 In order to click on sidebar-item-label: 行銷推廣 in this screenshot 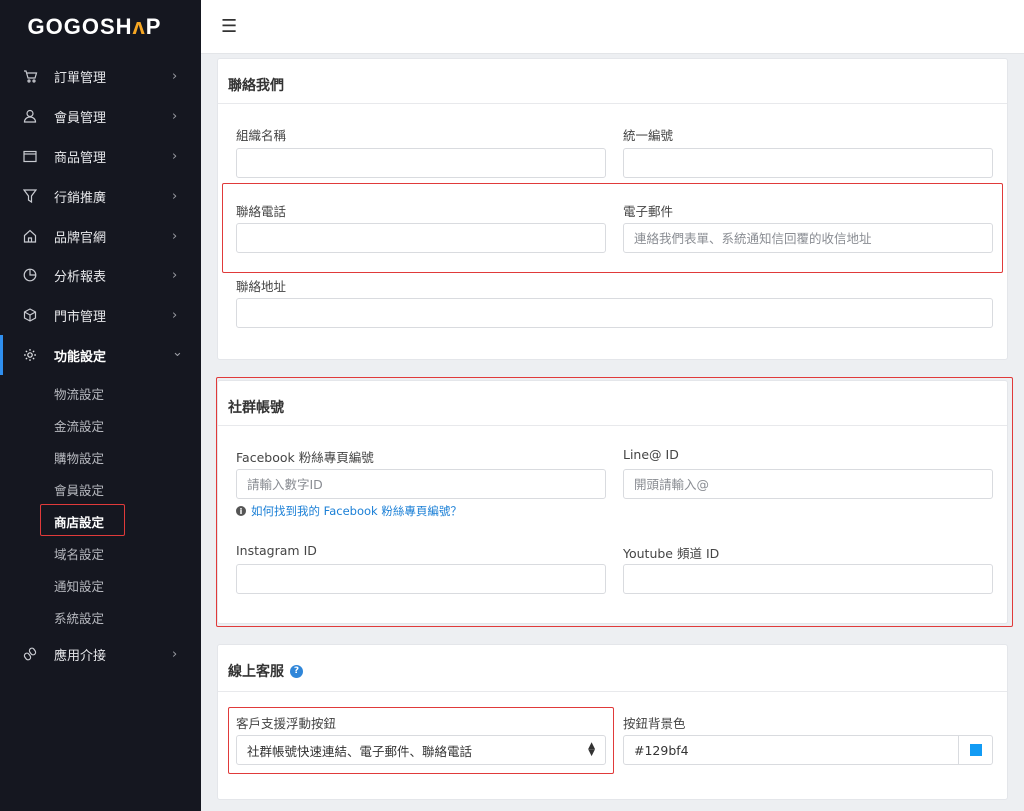, I will do `click(80, 198)`.